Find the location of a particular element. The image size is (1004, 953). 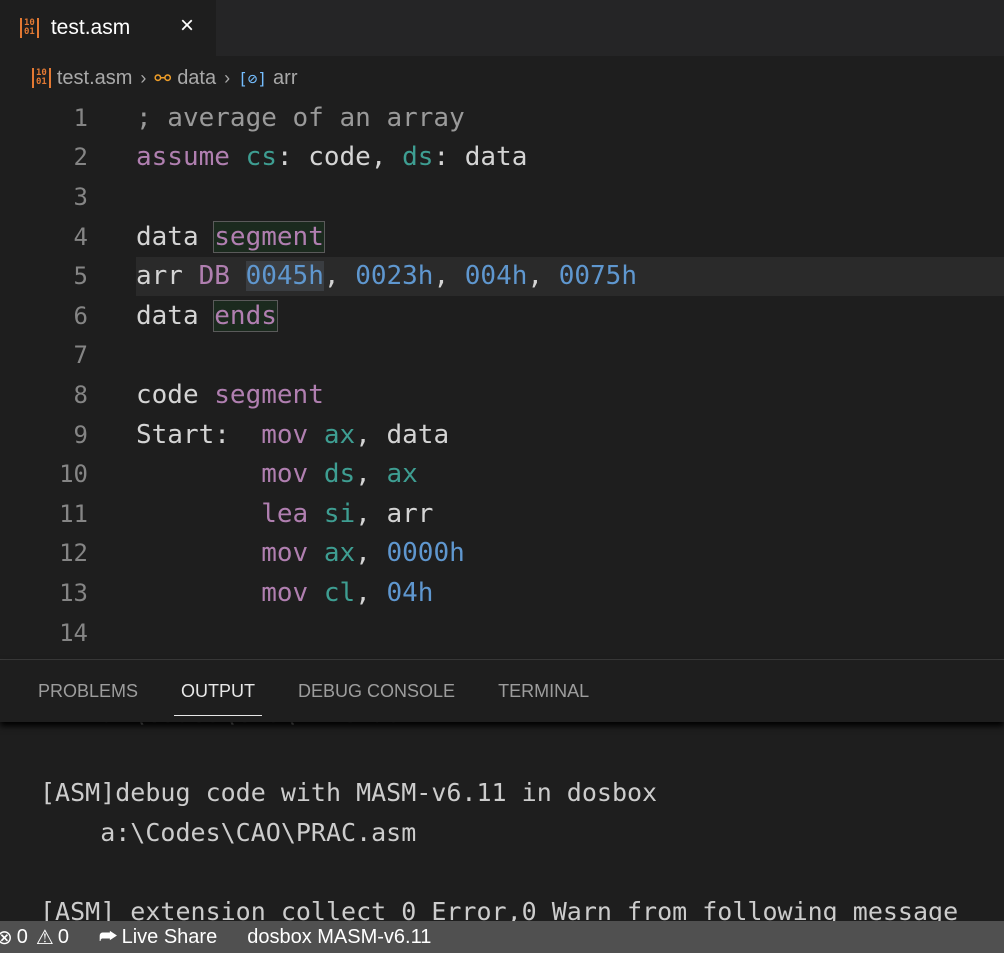

error-count: 0 is located at coordinates (22, 936).